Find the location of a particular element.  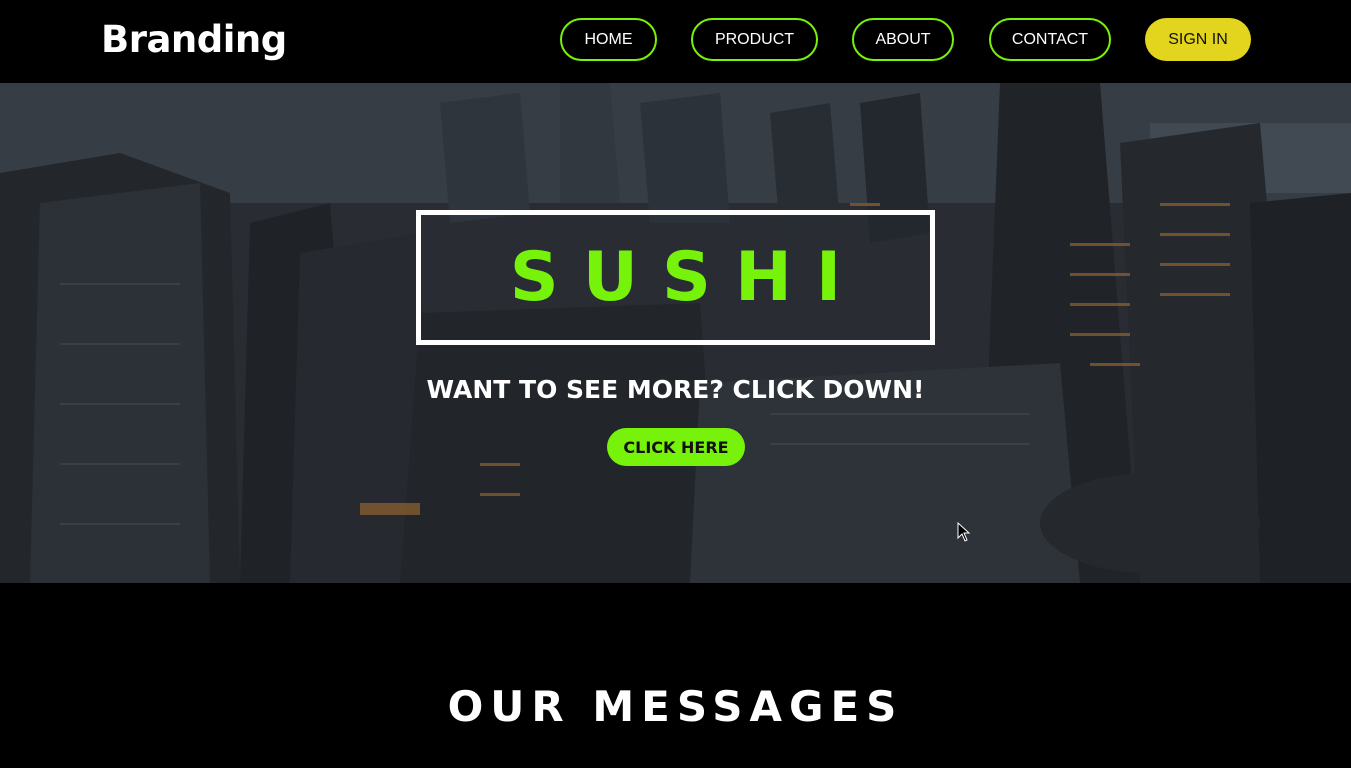

hero-subtitle: WANT TO SEE MORE? CLICK DOWN! is located at coordinates (675, 389).